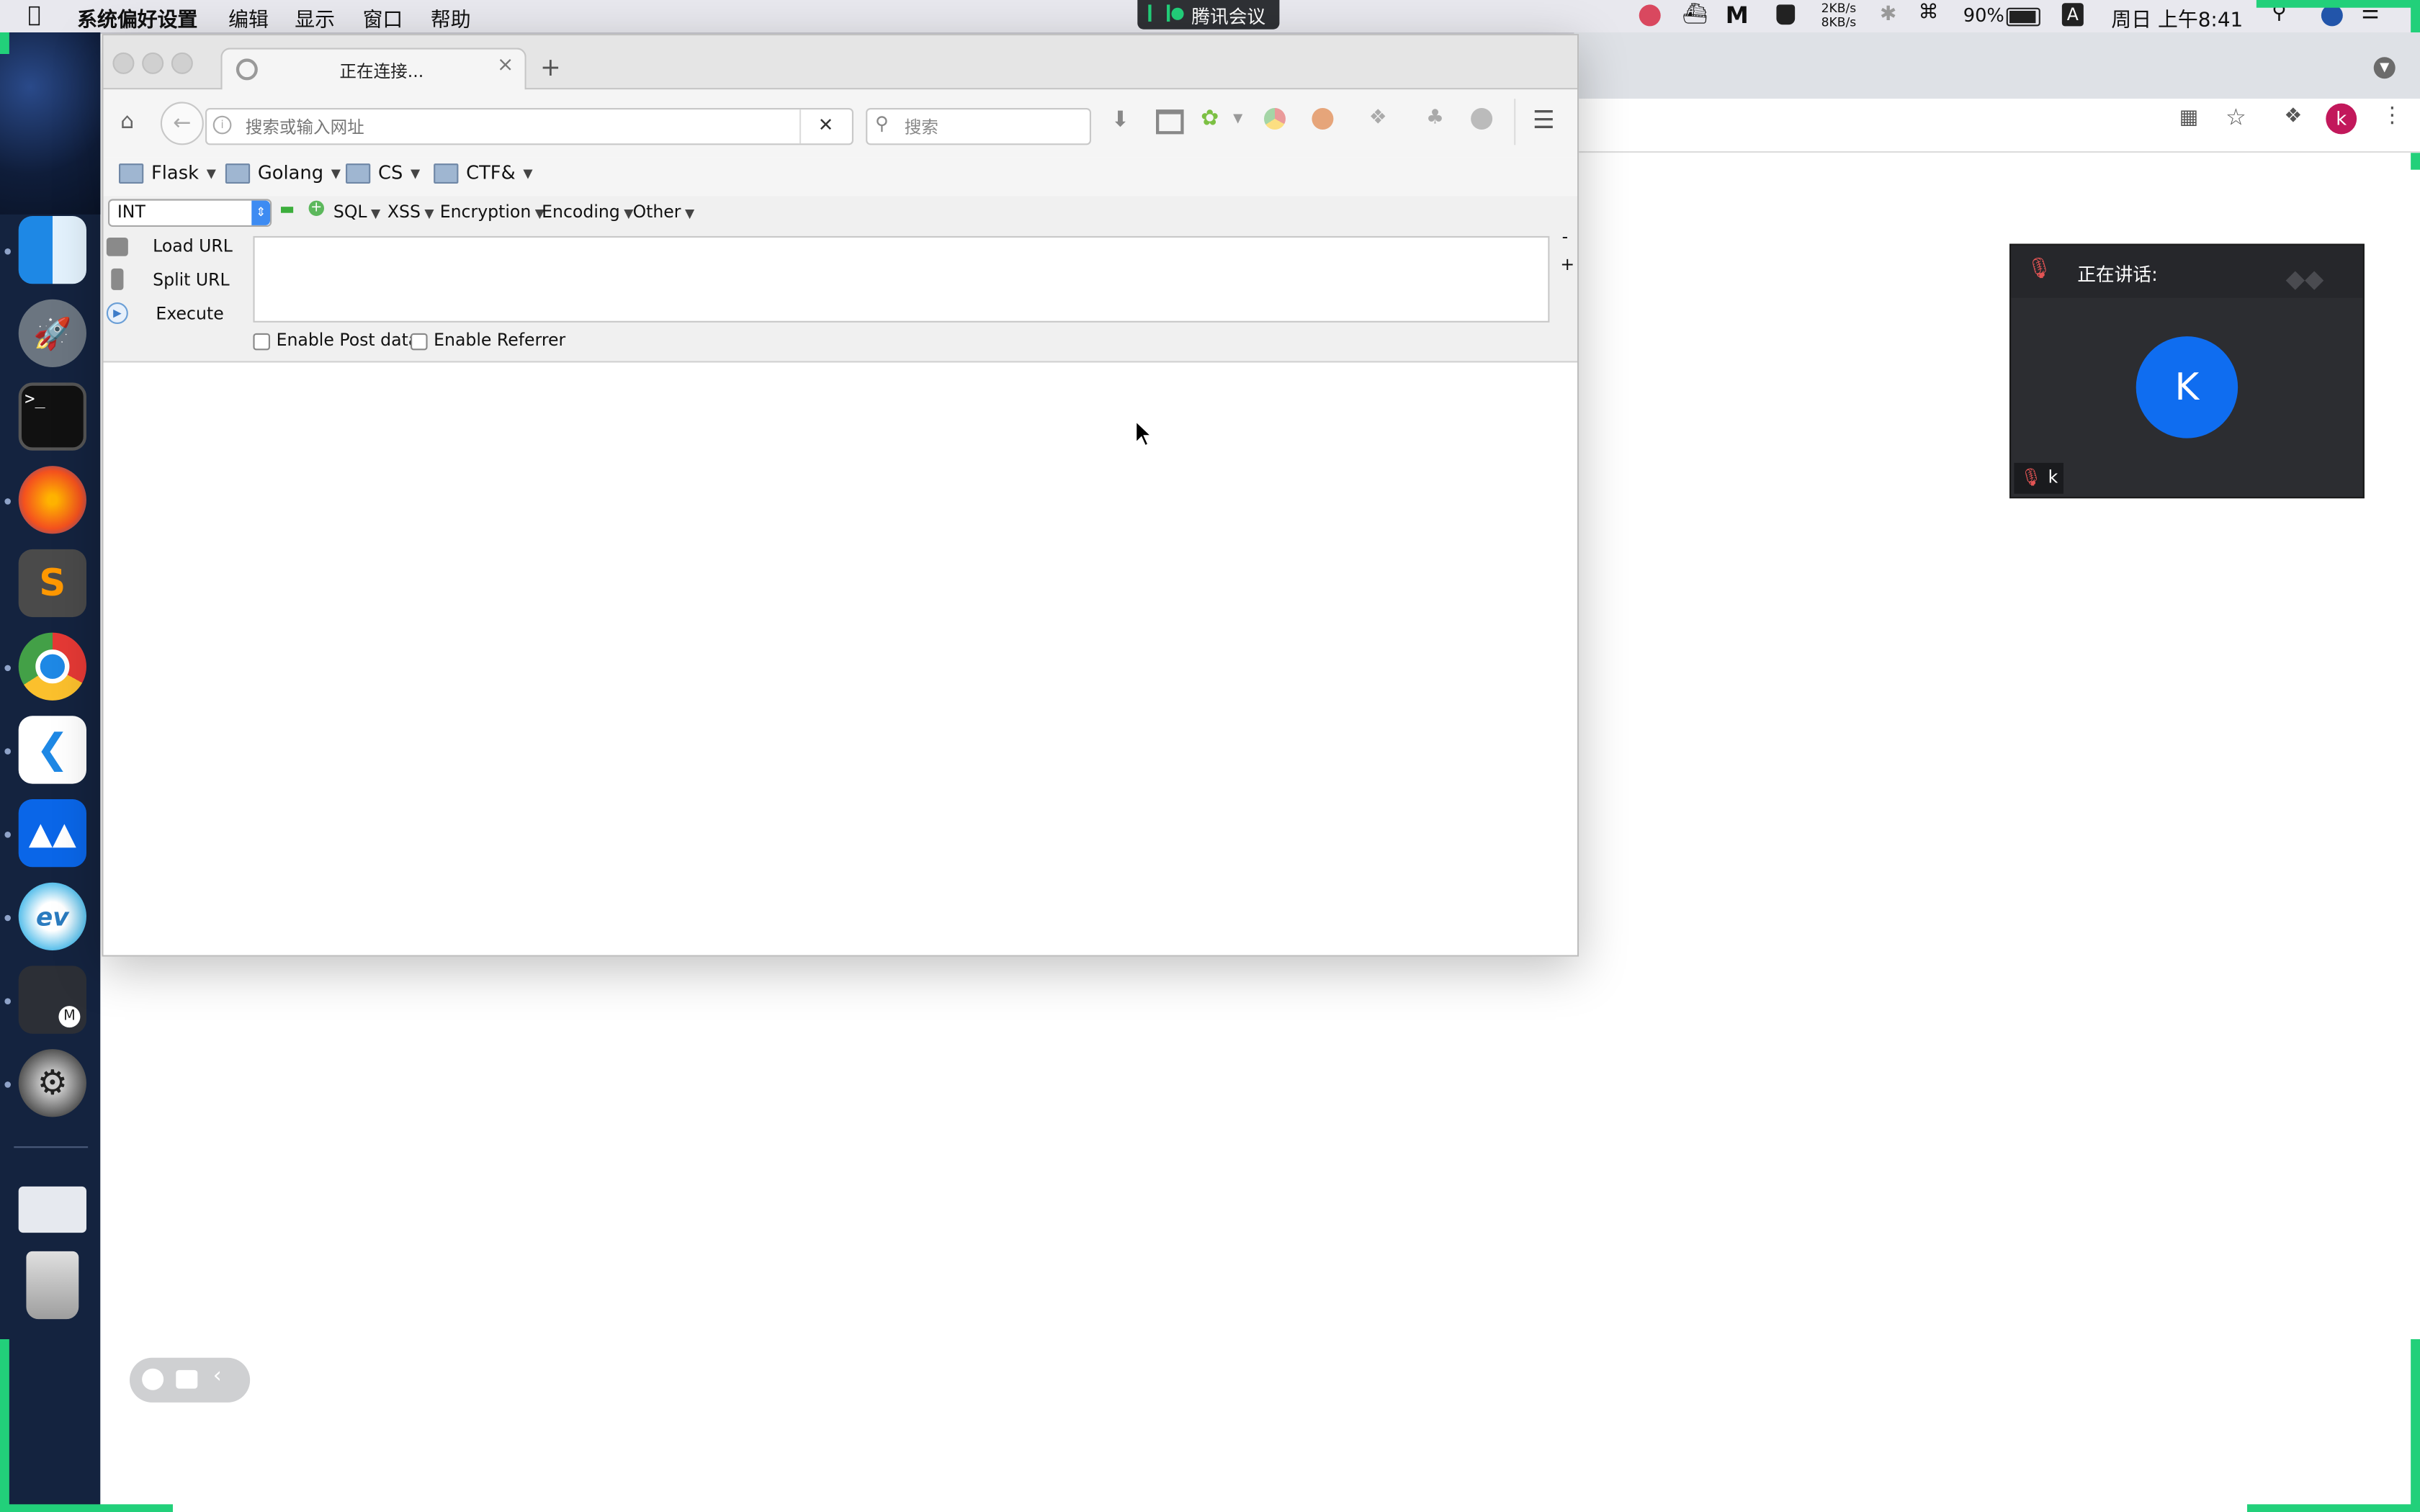  Describe the element at coordinates (383, 173) in the screenshot. I see `bookmark-folder-cs: CS ▼` at that location.